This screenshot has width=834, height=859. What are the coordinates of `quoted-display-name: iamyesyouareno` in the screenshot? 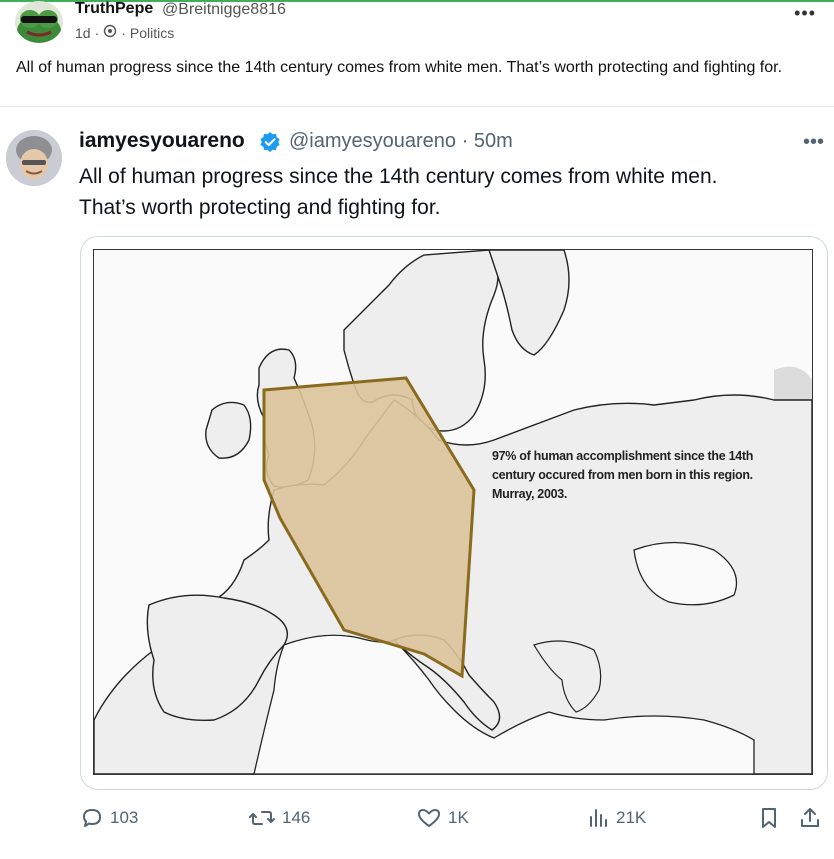 It's located at (162, 141).